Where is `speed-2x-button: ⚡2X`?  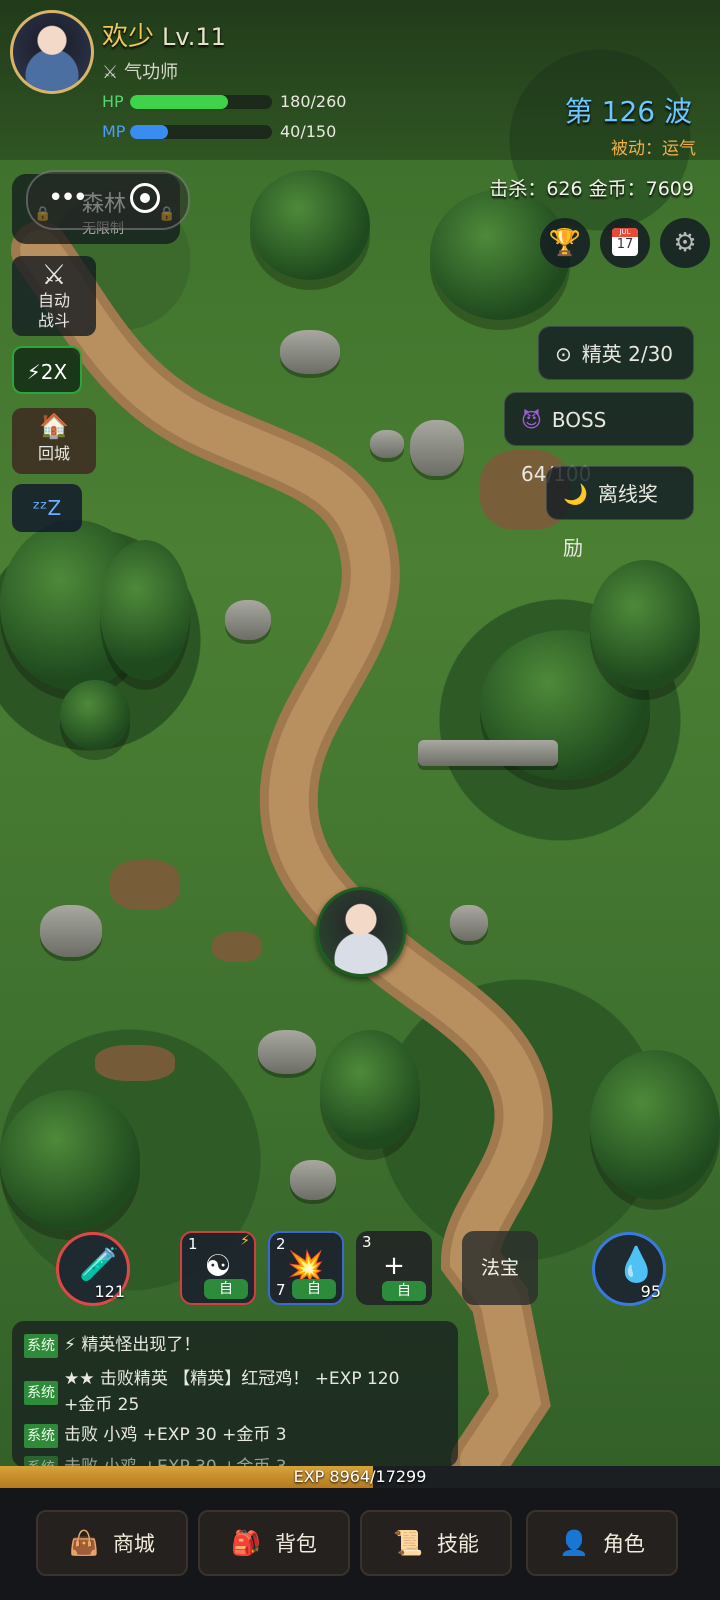
speed-2x-button: ⚡2X is located at coordinates (47, 370).